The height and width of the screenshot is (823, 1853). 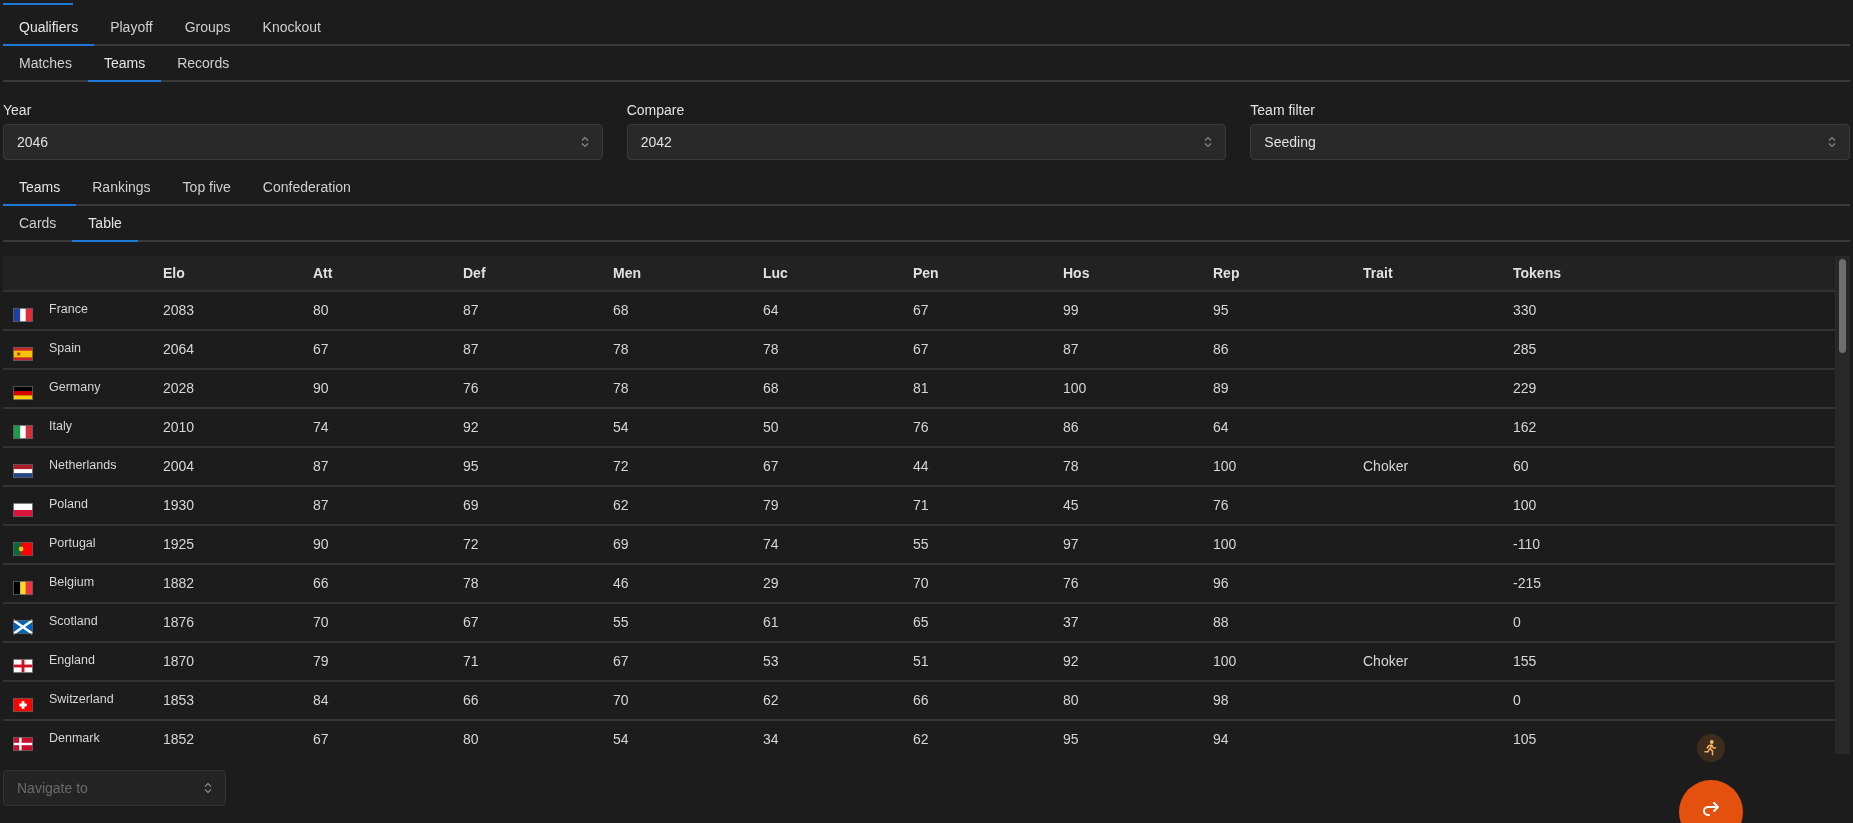 What do you see at coordinates (926, 142) in the screenshot?
I see `select-field: 2042` at bounding box center [926, 142].